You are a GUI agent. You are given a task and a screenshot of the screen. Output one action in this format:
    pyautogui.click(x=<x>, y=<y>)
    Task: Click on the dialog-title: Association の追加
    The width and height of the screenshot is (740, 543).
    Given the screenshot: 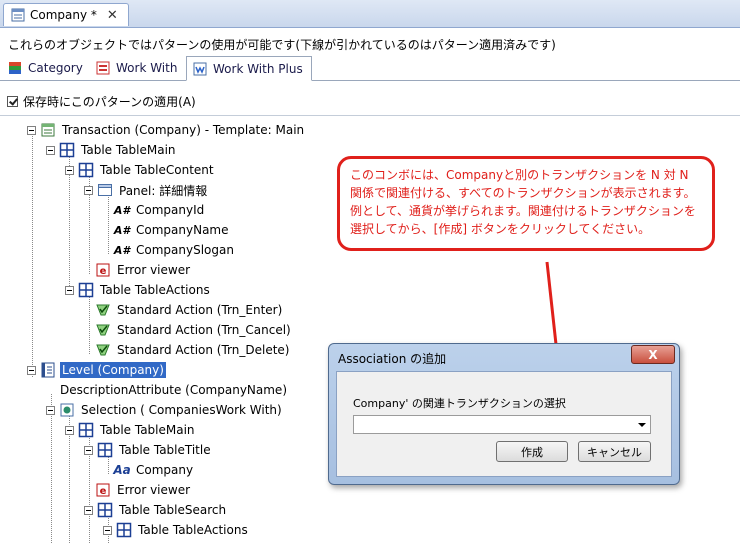 What is the action you would take?
    pyautogui.click(x=392, y=359)
    